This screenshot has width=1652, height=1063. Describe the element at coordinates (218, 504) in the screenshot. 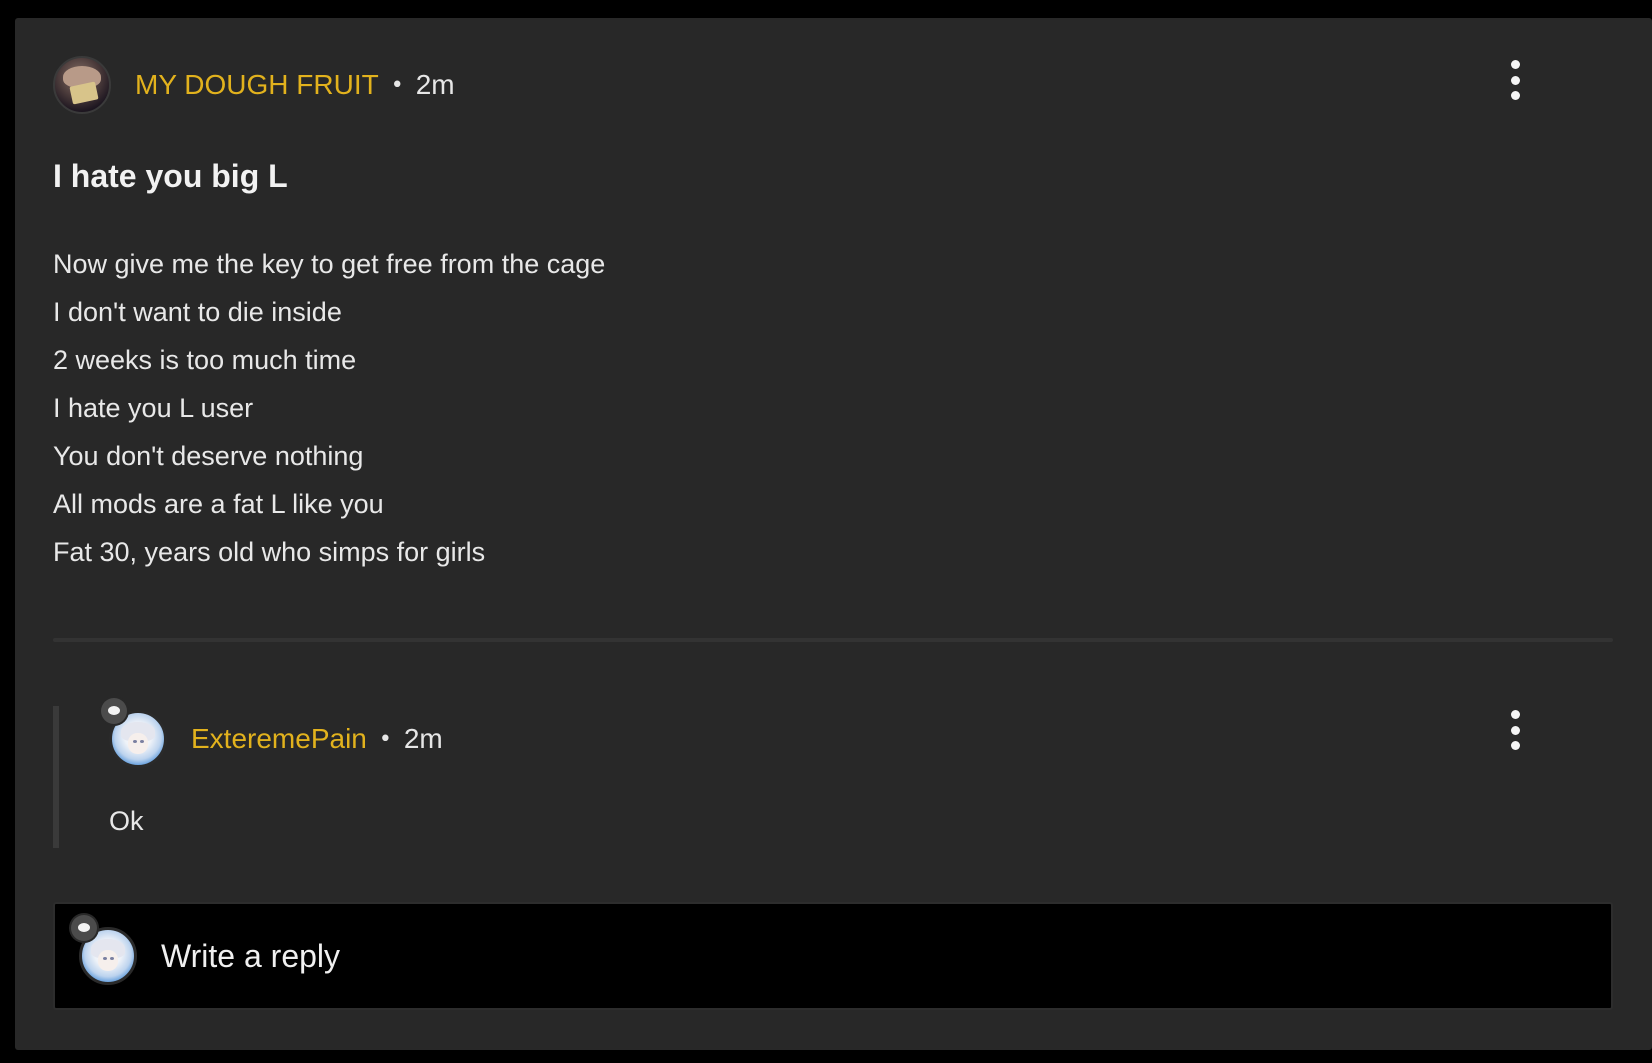

I see `post-body-line: All mods are a fat L like you` at that location.